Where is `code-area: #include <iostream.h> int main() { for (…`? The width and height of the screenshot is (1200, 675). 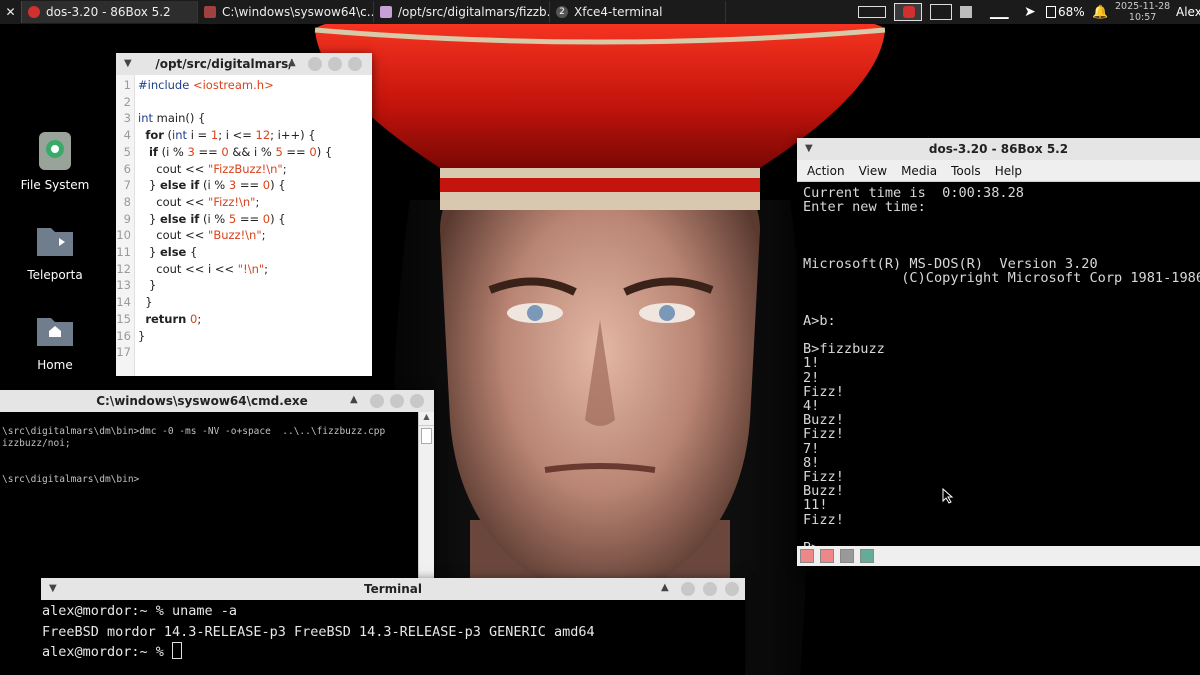 code-area: #include <iostream.h> int main() { for (… is located at coordinates (233, 225).